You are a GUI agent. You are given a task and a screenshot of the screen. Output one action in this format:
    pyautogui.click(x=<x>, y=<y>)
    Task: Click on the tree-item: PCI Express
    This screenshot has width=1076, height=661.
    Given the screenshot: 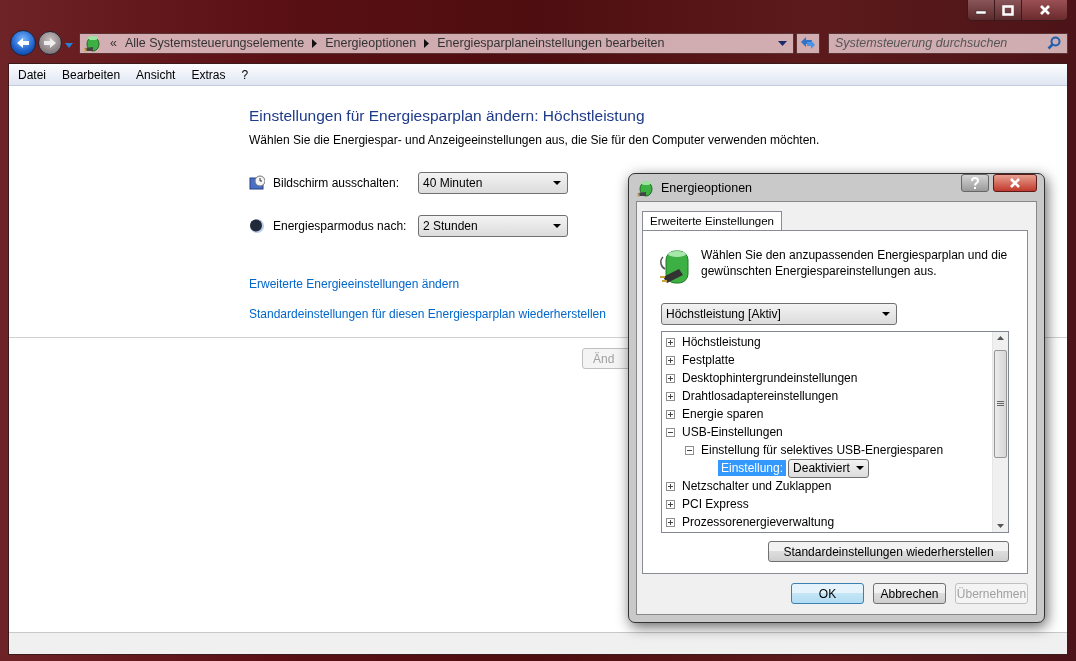 What is the action you would take?
    pyautogui.click(x=715, y=504)
    